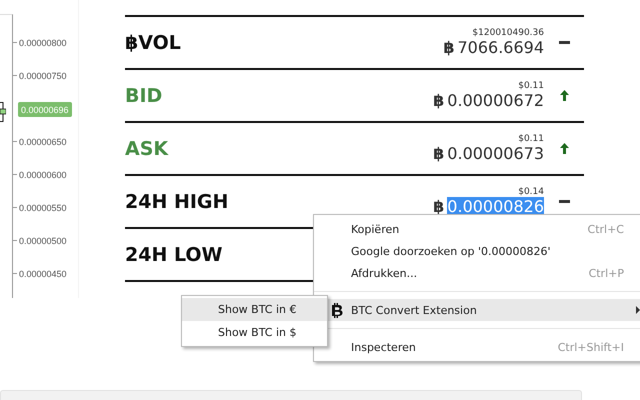 This screenshot has height=400, width=640. What do you see at coordinates (638, 310) in the screenshot?
I see `caret-icon` at bounding box center [638, 310].